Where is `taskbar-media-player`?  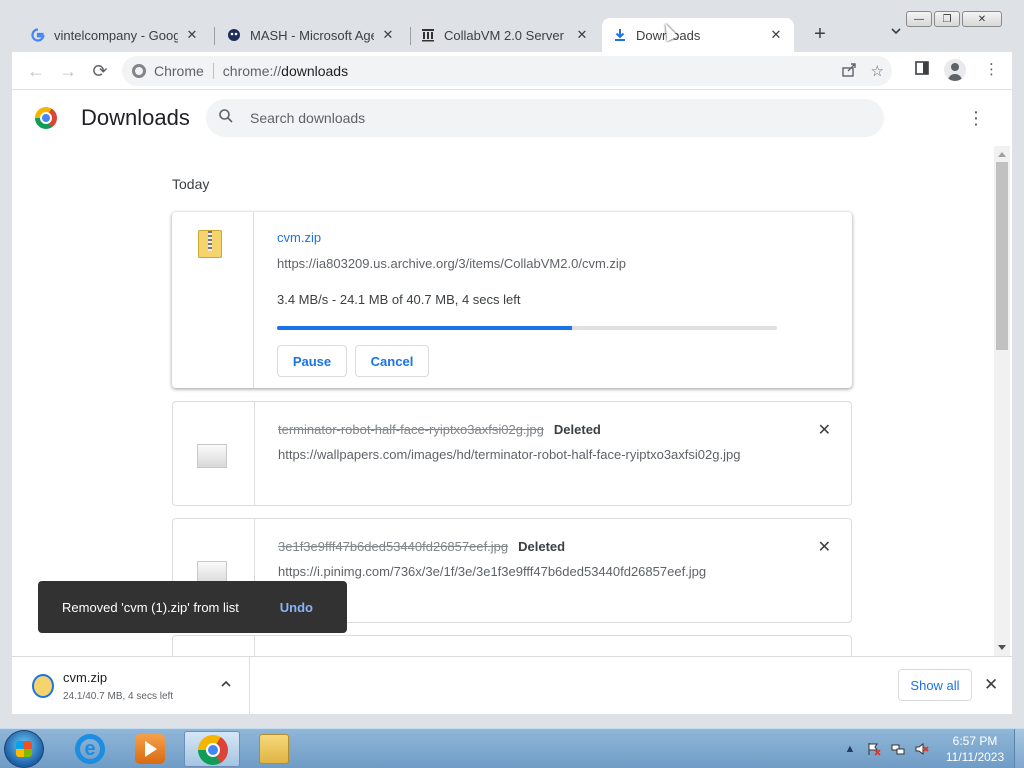
taskbar-media-player is located at coordinates (150, 749).